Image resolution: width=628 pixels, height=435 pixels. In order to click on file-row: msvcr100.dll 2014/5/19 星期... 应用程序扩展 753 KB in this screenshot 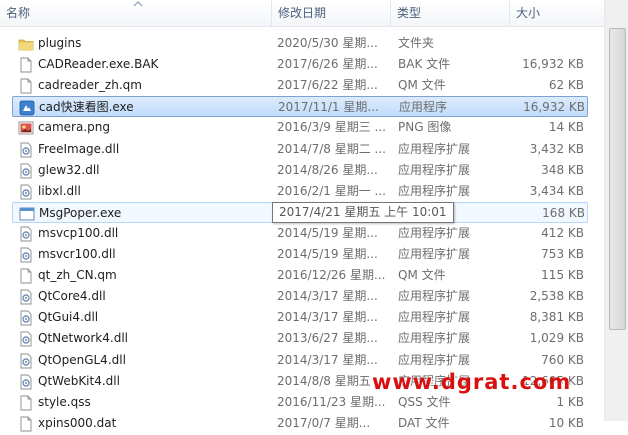, I will do `click(300, 254)`.